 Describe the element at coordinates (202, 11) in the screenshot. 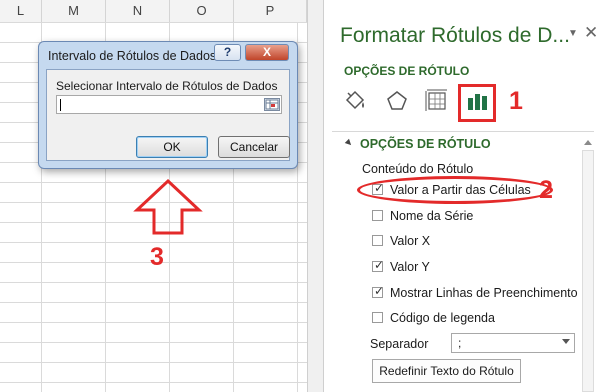

I see `column-header-o: O` at that location.